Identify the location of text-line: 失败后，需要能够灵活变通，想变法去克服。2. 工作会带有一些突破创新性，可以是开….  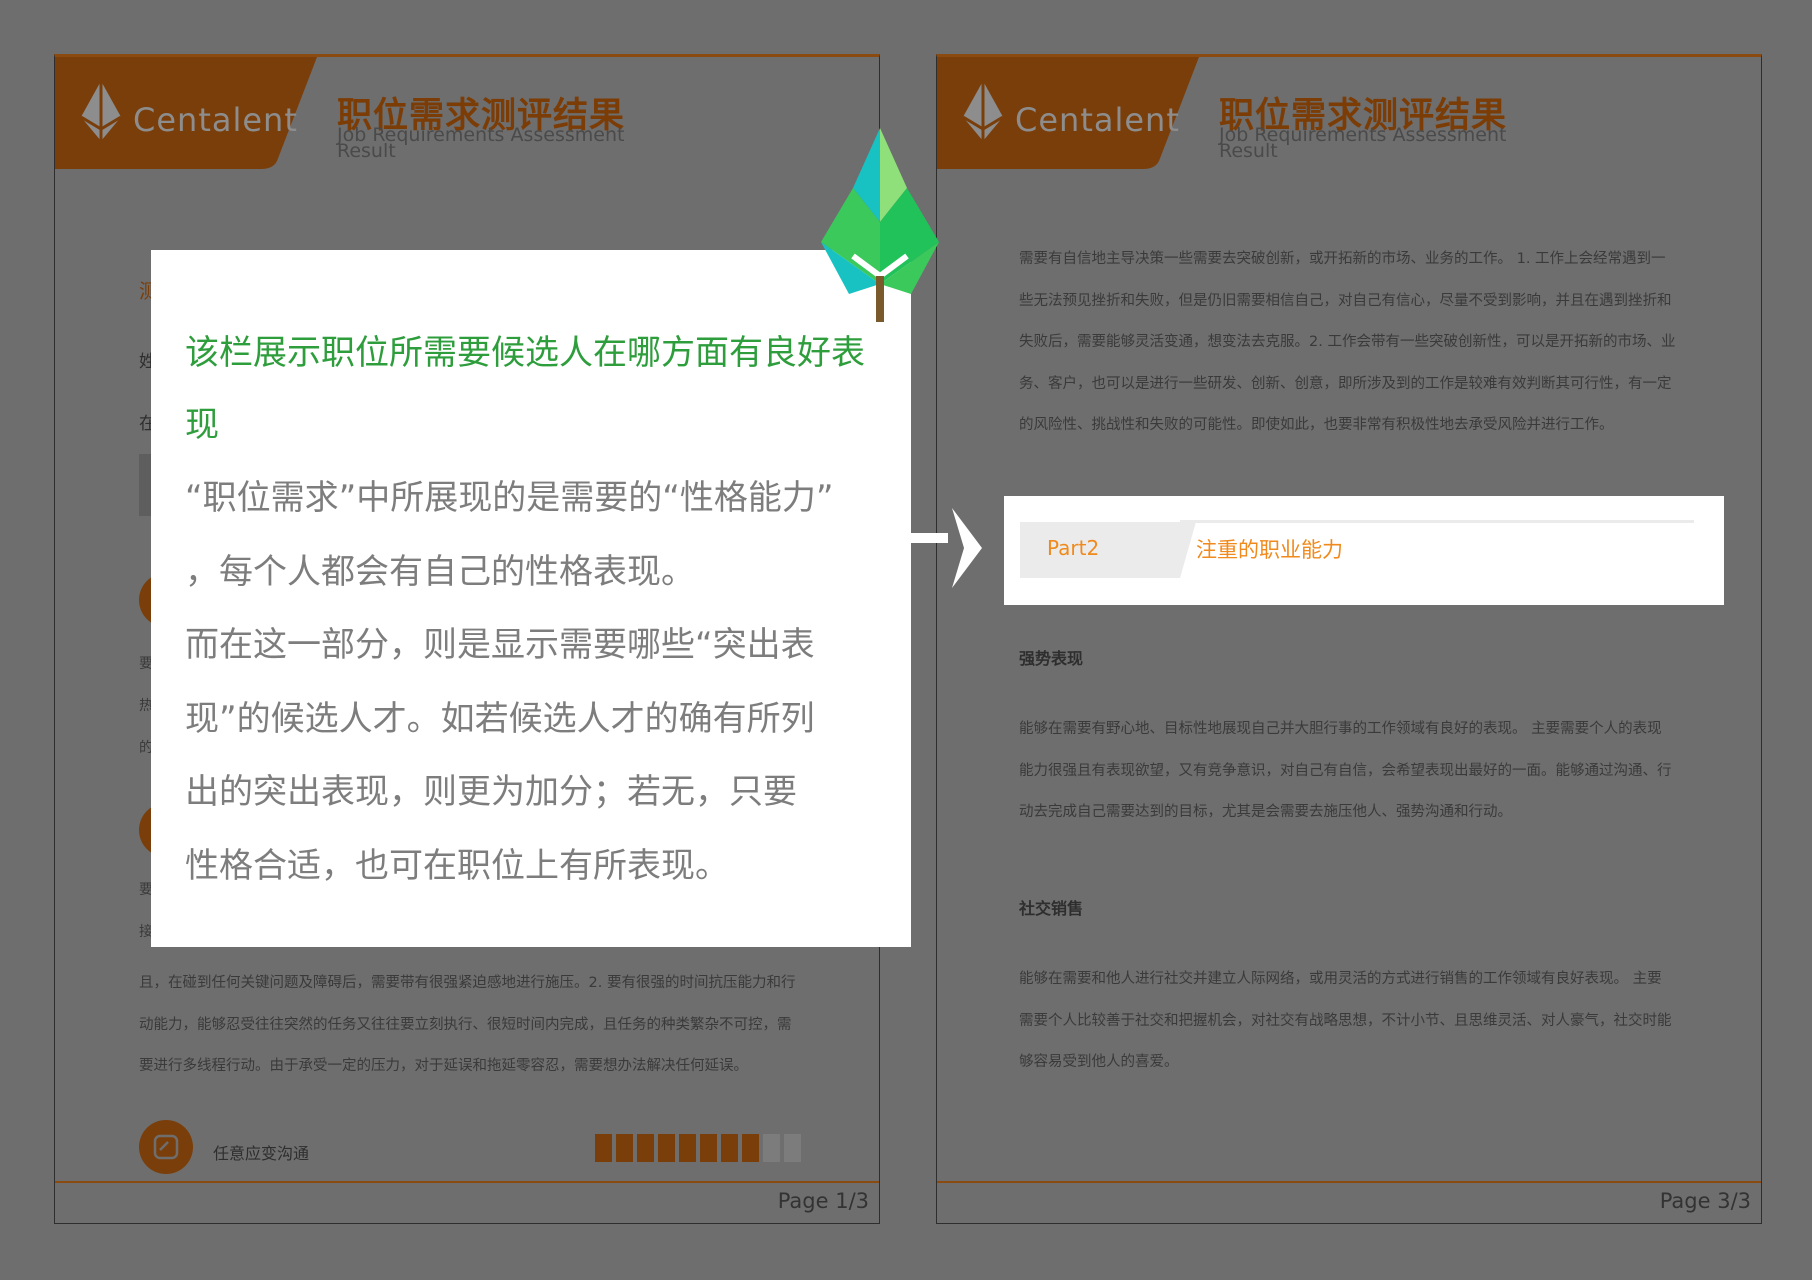
(1347, 342).